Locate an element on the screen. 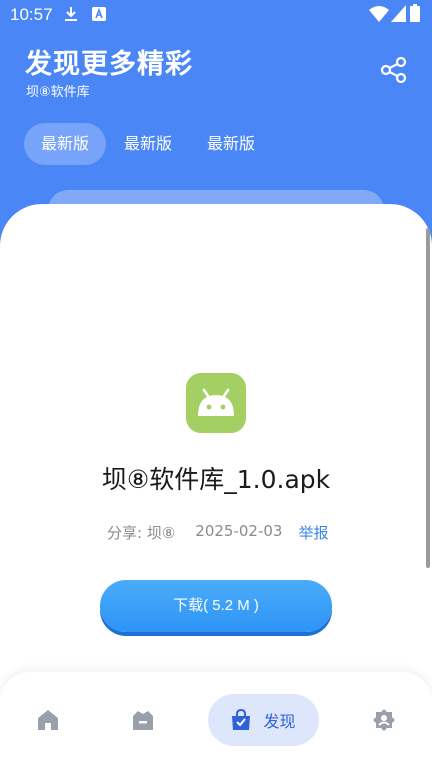 This screenshot has width=432, height=768. share-source: 分享: 坝⑧ is located at coordinates (141, 533).